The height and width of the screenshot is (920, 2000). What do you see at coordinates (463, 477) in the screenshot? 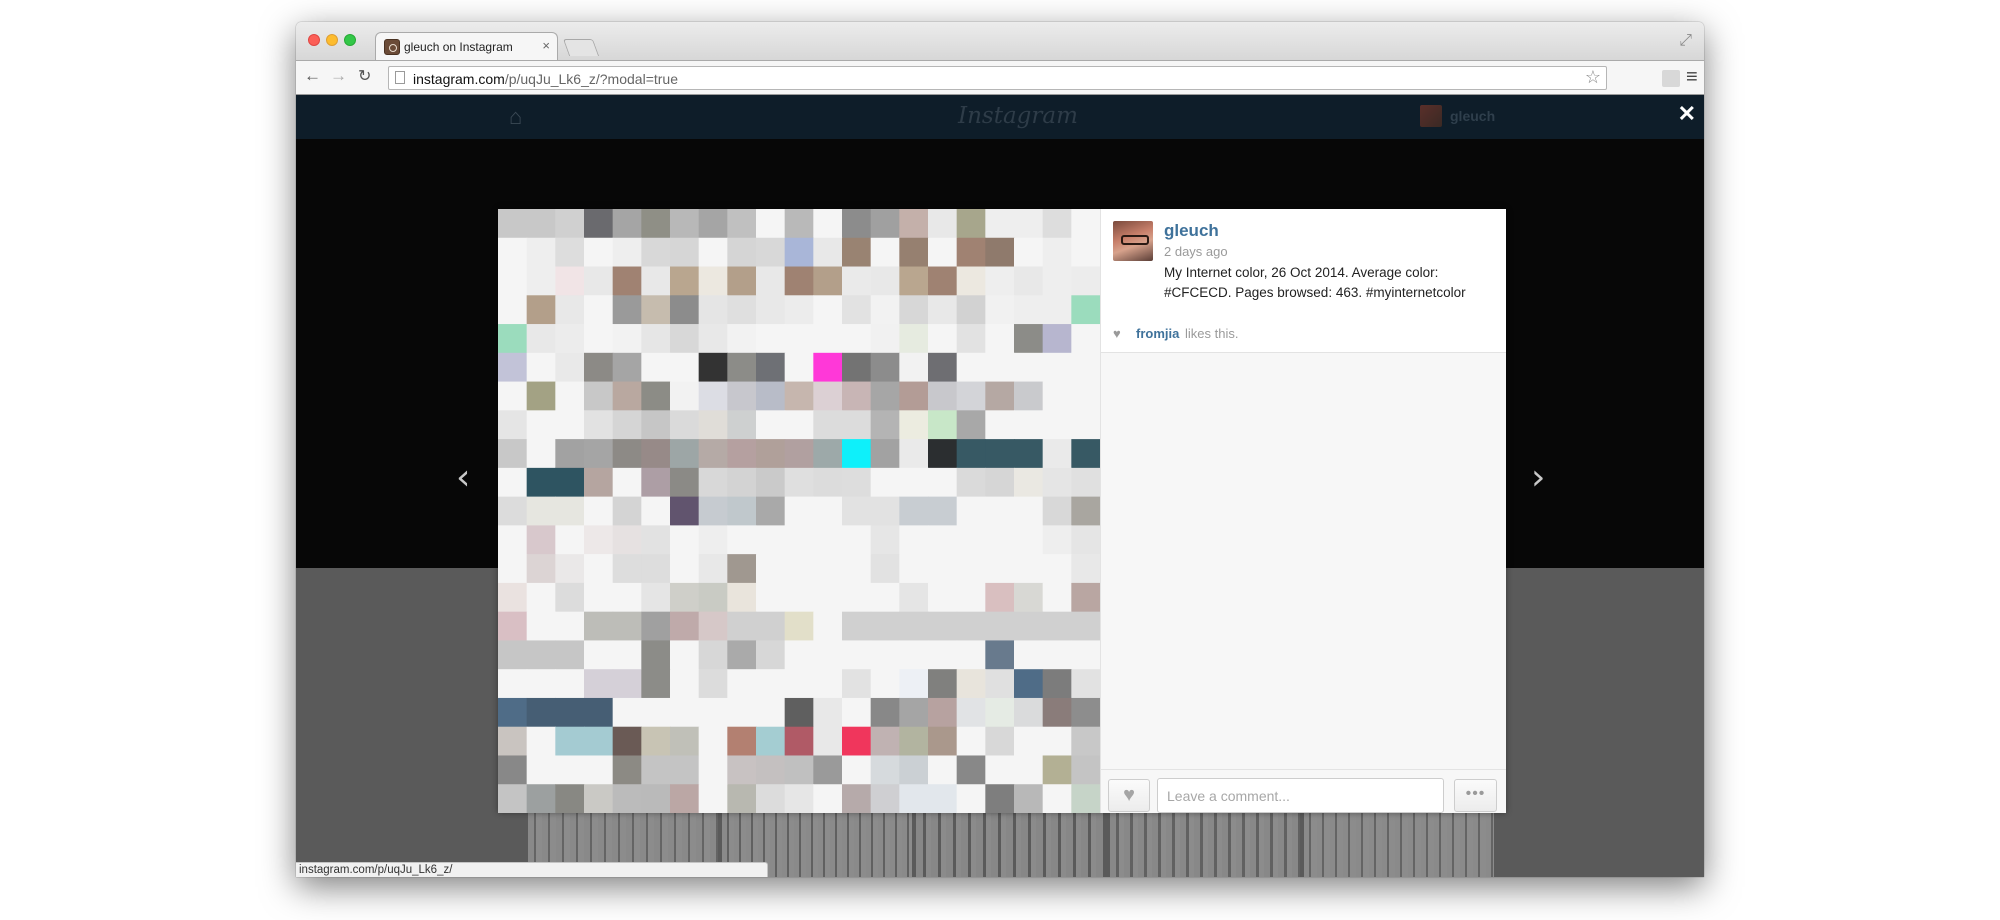
I see `previous-post-arrow-icon: ‹` at bounding box center [463, 477].